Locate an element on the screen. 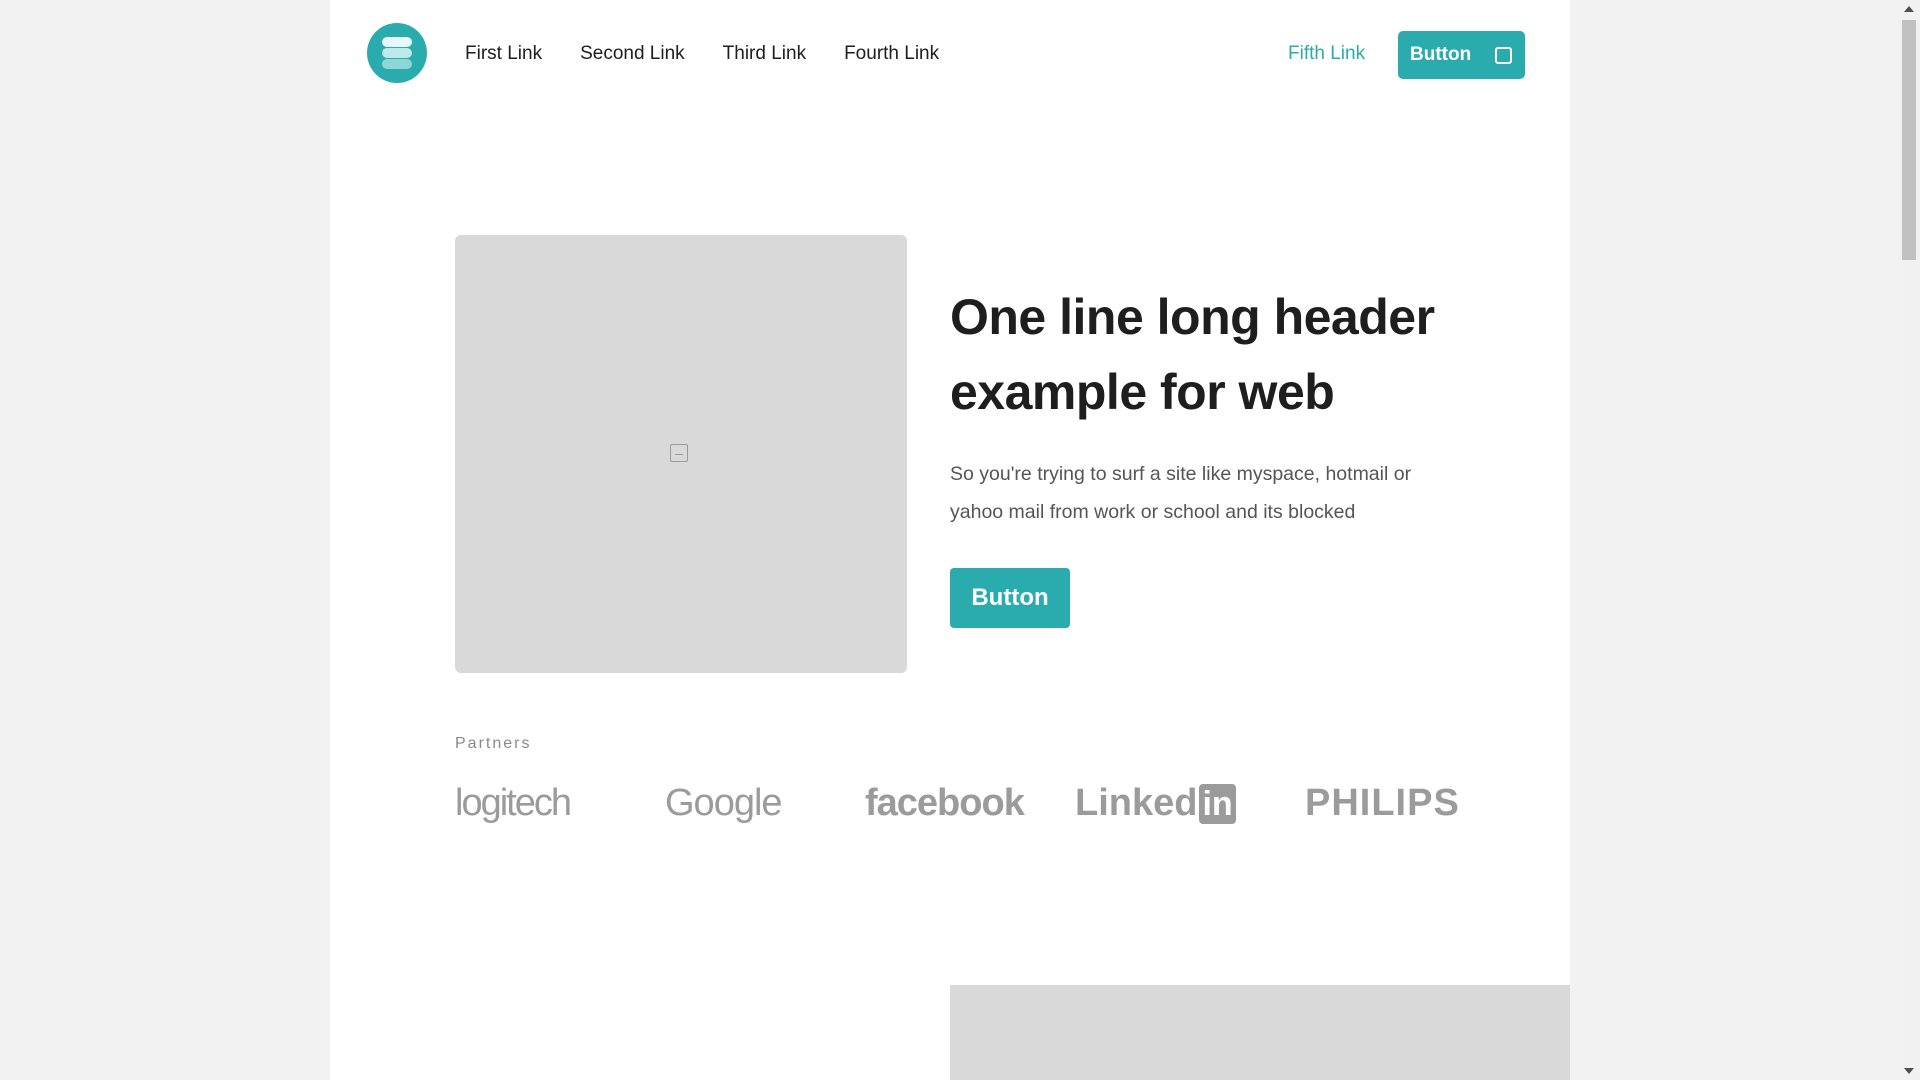 The width and height of the screenshot is (1920, 1080). hero-button: Button is located at coordinates (1010, 598).